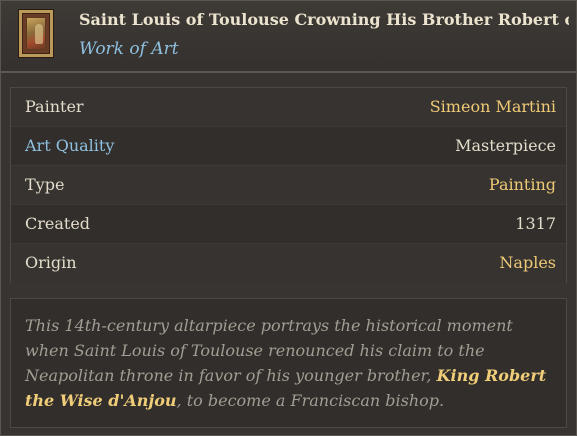 The width and height of the screenshot is (577, 436). Describe the element at coordinates (101, 400) in the screenshot. I see `character-link: the Wise d'Anjou` at that location.